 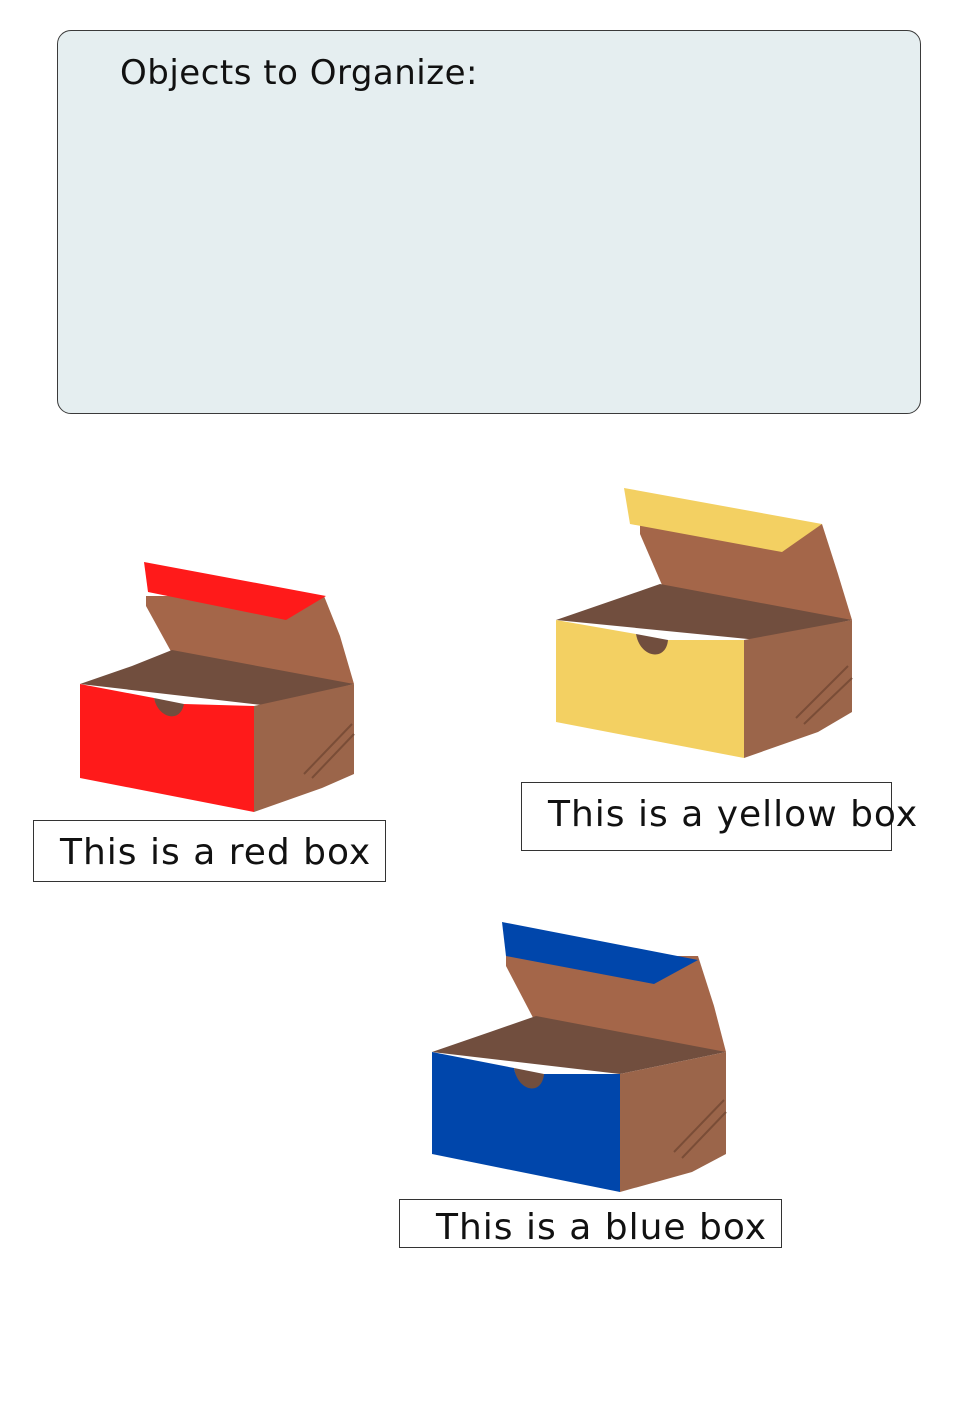 I want to click on panel-title: Objects to Organize:, so click(x=299, y=73).